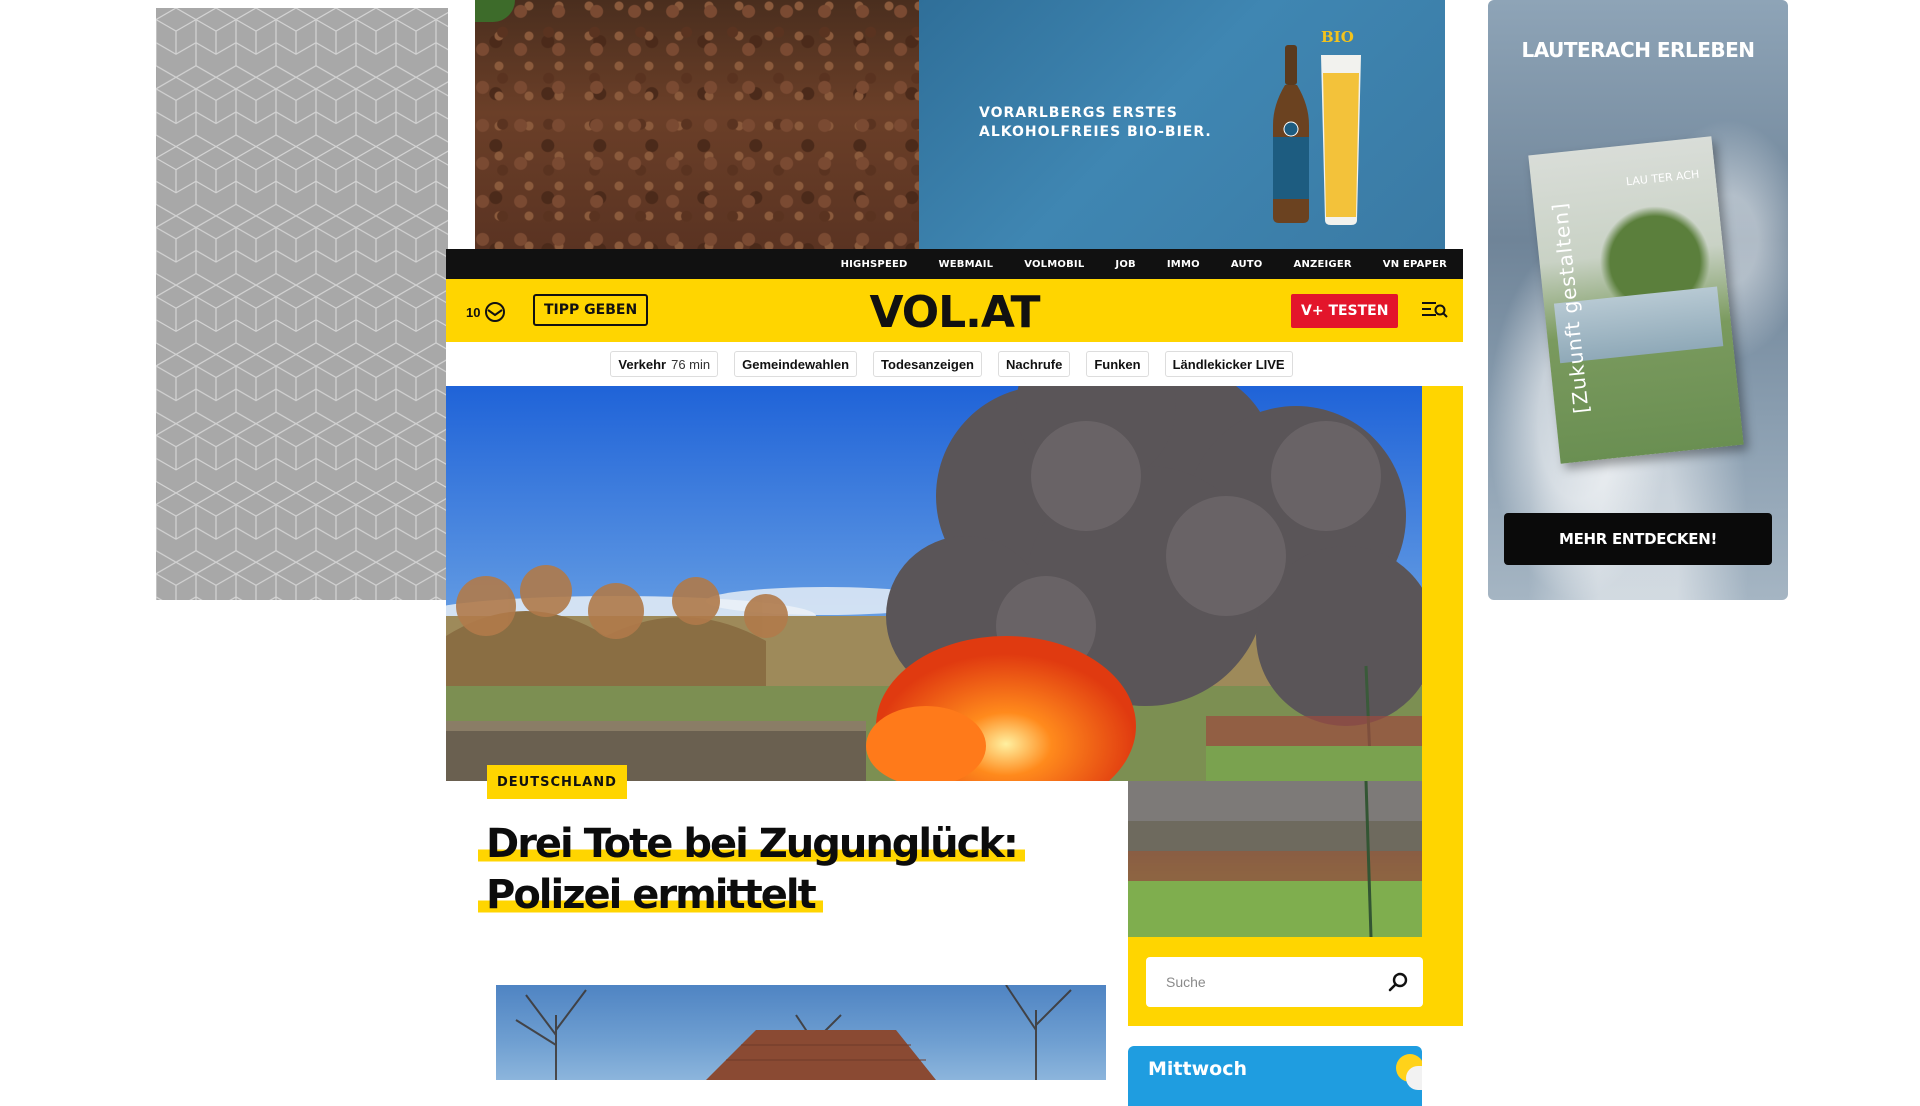  I want to click on topbar-link-anzeiger: ANZEIGER, so click(1323, 264).